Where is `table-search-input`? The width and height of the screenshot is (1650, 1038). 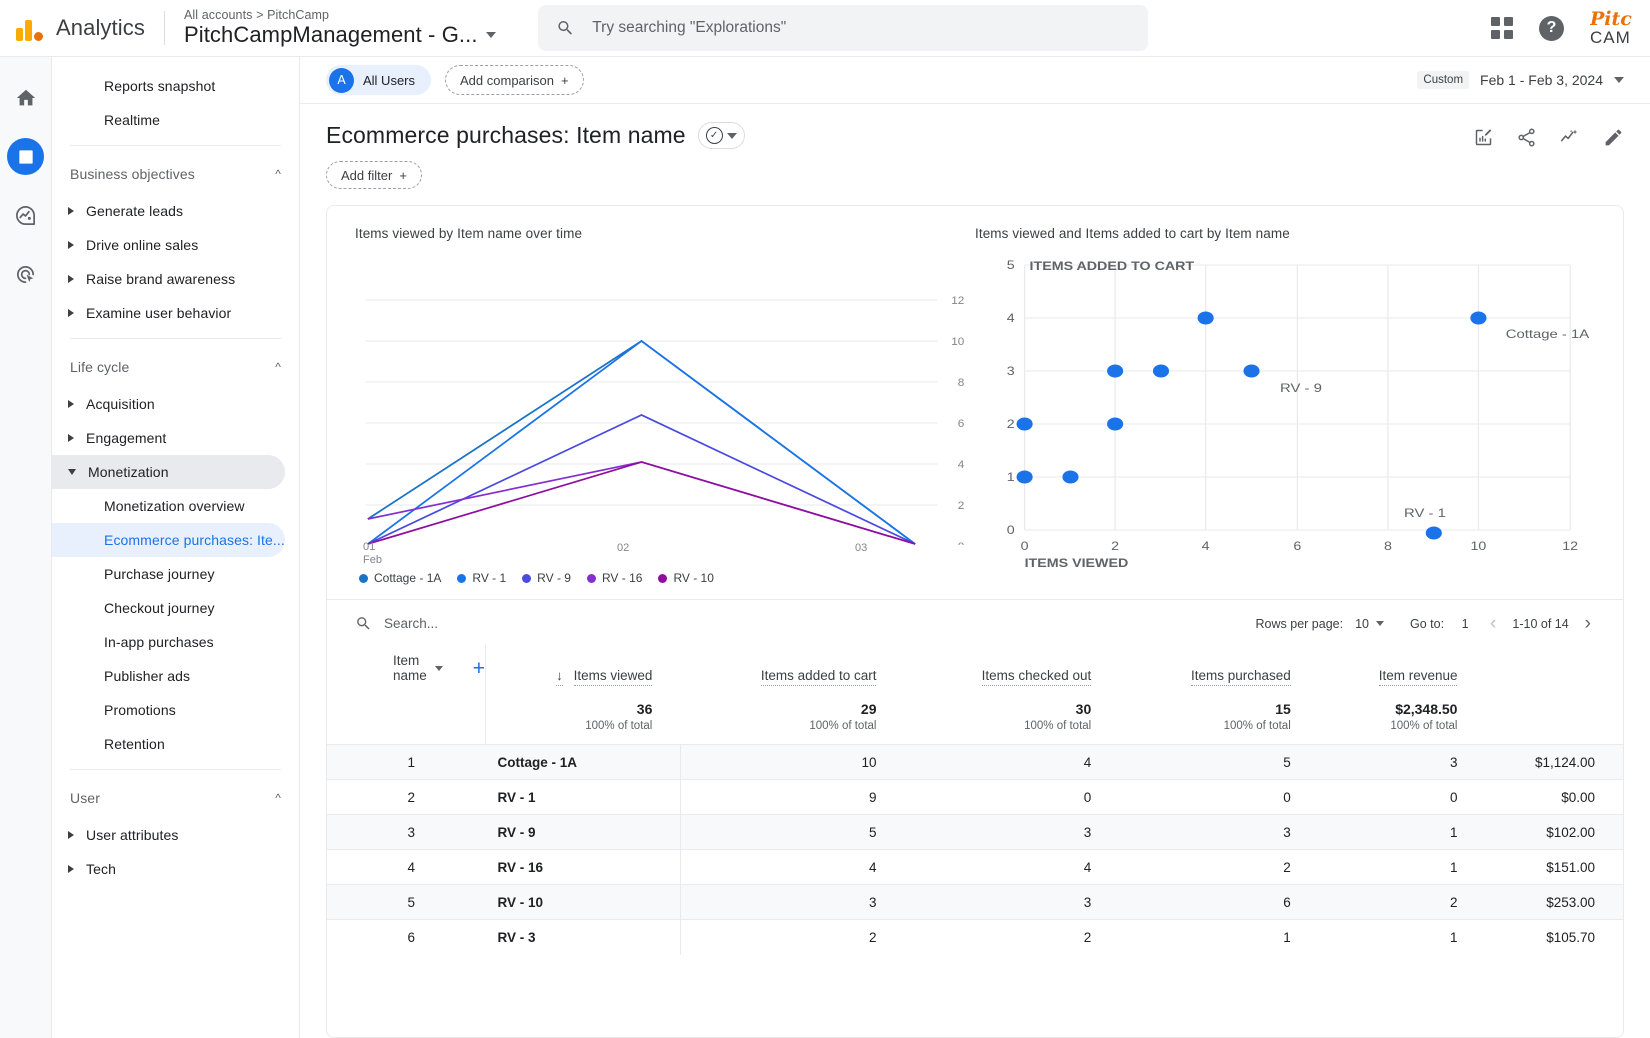
table-search-input is located at coordinates (514, 623).